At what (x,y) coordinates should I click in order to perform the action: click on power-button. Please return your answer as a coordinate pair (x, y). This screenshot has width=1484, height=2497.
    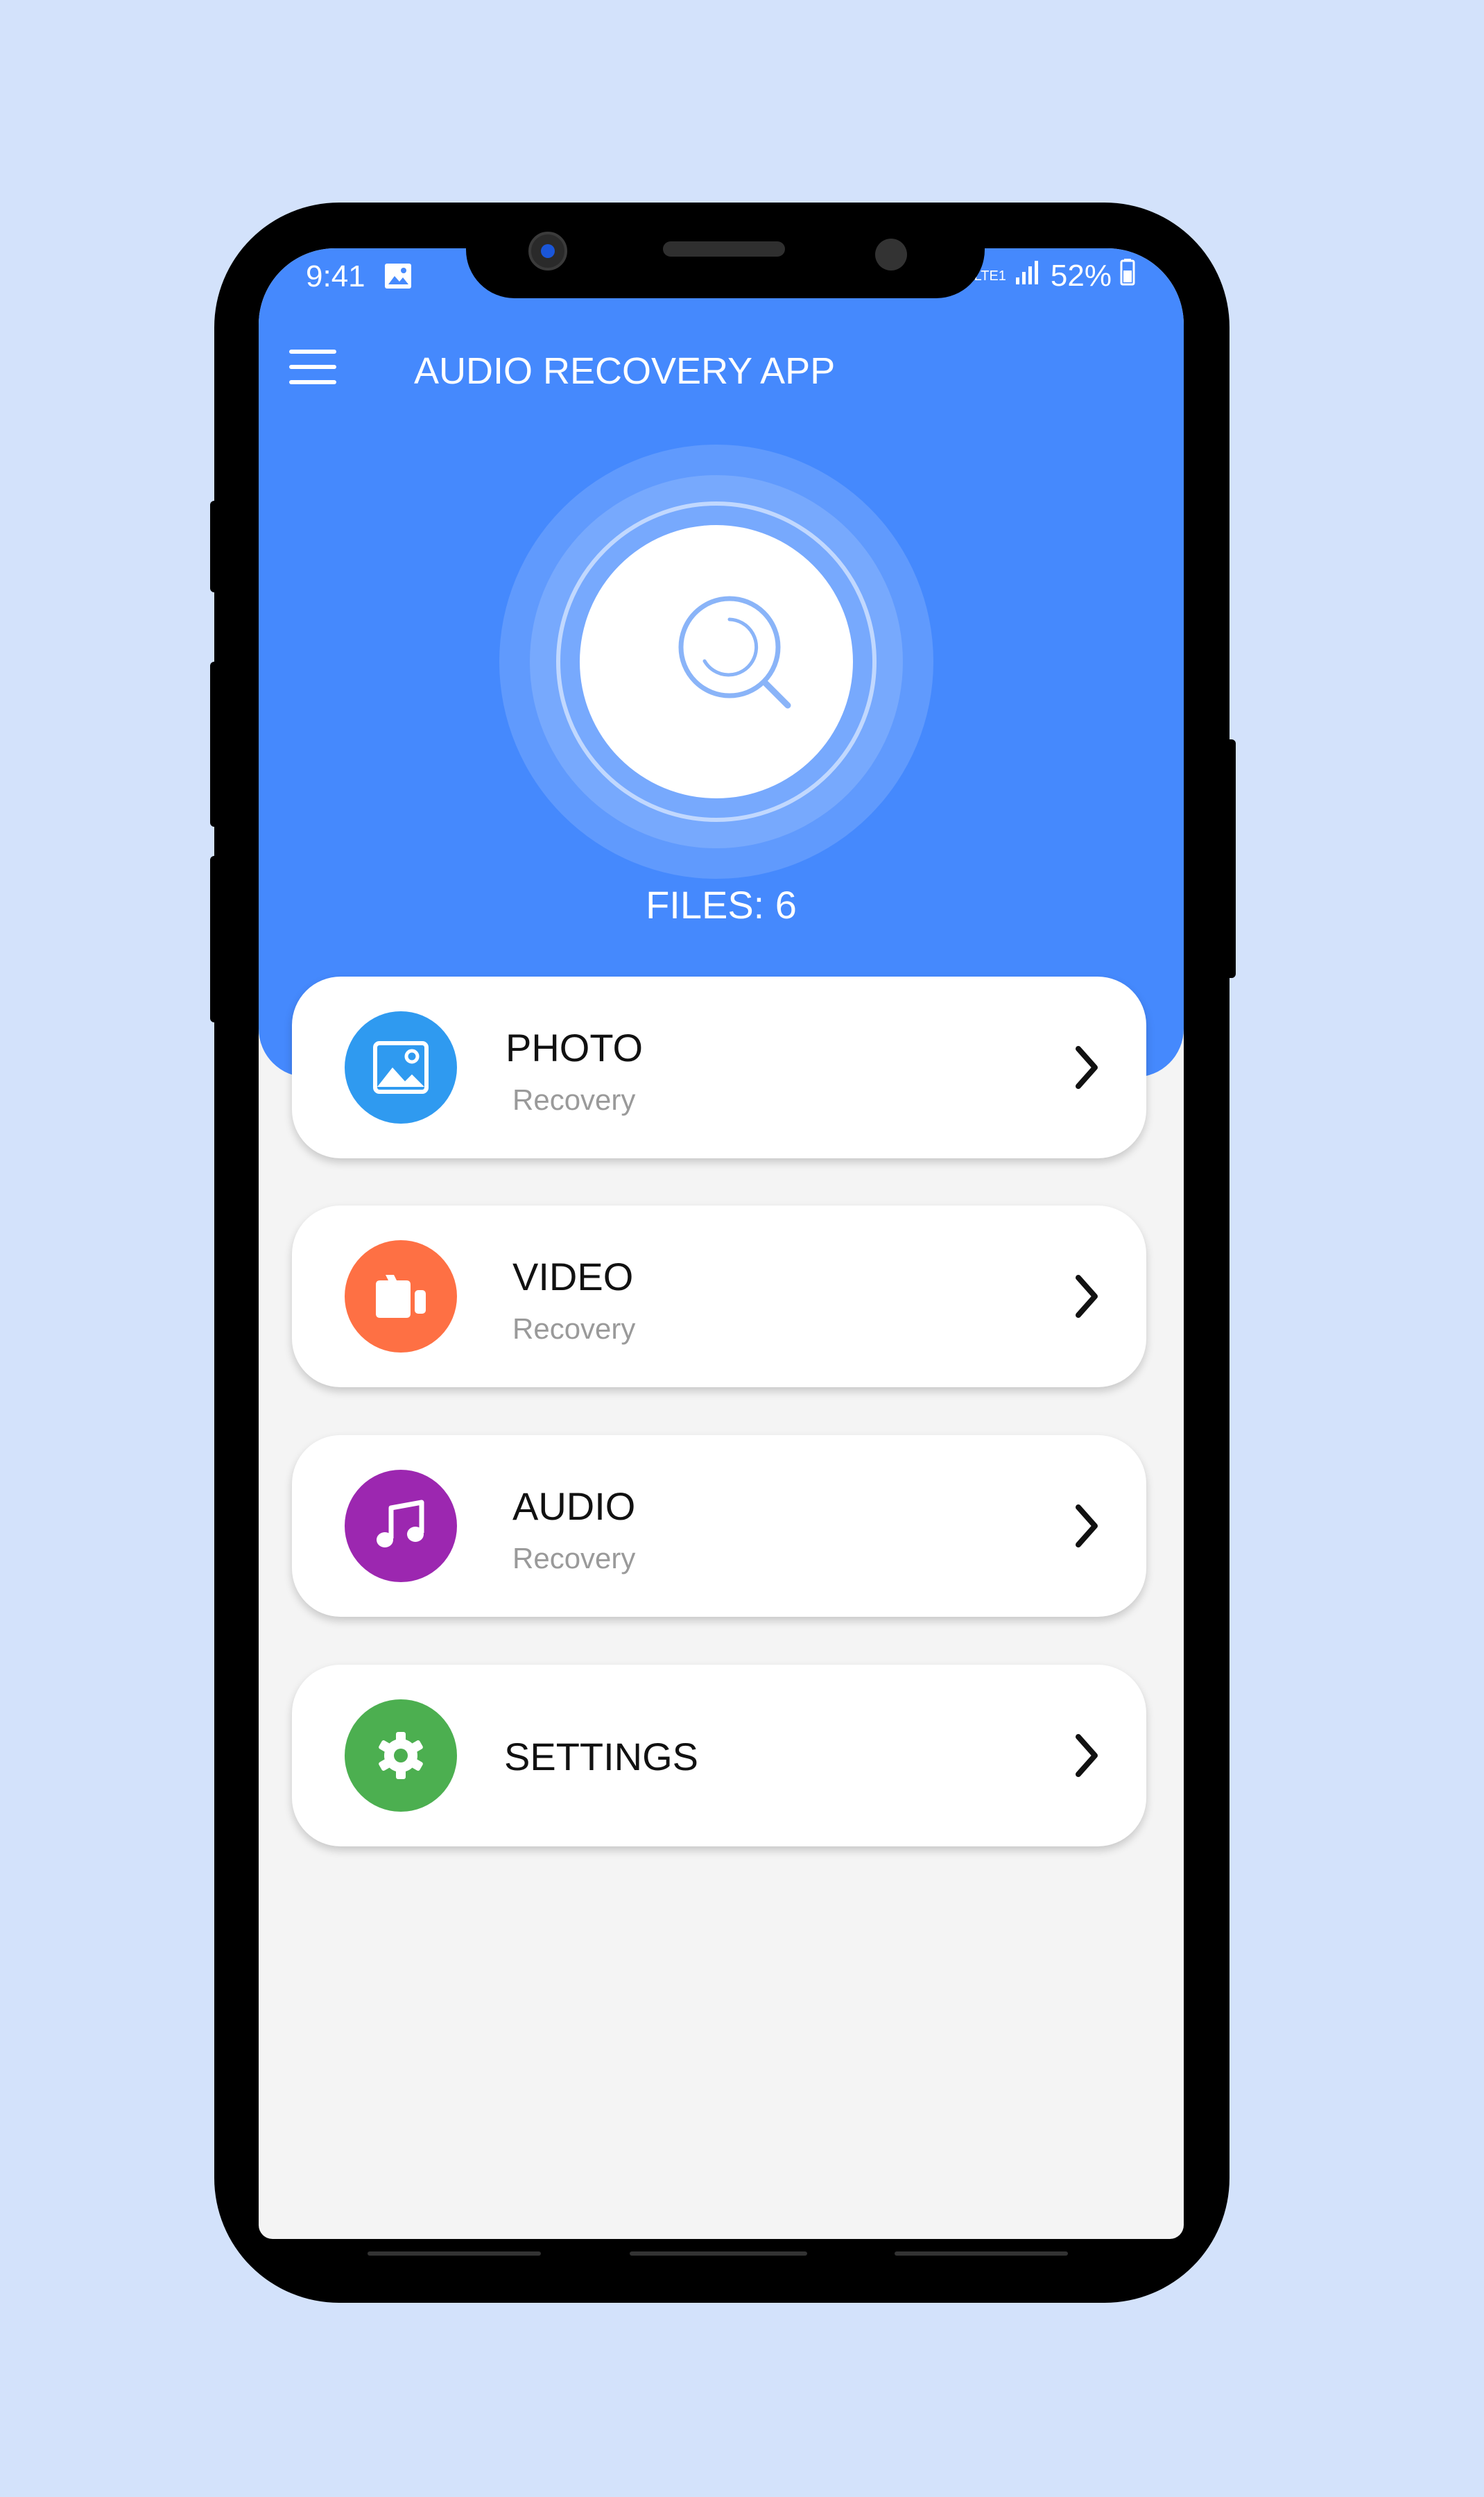
    Looking at the image, I should click on (1230, 858).